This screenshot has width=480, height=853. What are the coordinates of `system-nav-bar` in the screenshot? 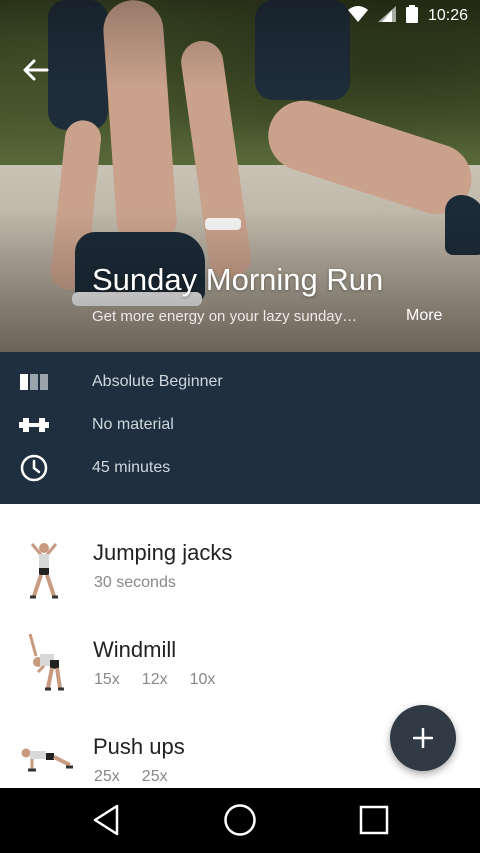 It's located at (240, 820).